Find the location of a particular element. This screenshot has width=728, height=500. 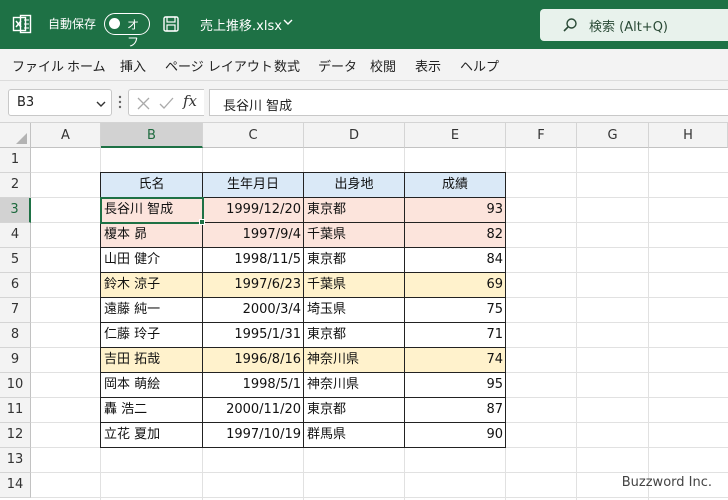

formula-input: 長谷川 智成 is located at coordinates (468, 102).